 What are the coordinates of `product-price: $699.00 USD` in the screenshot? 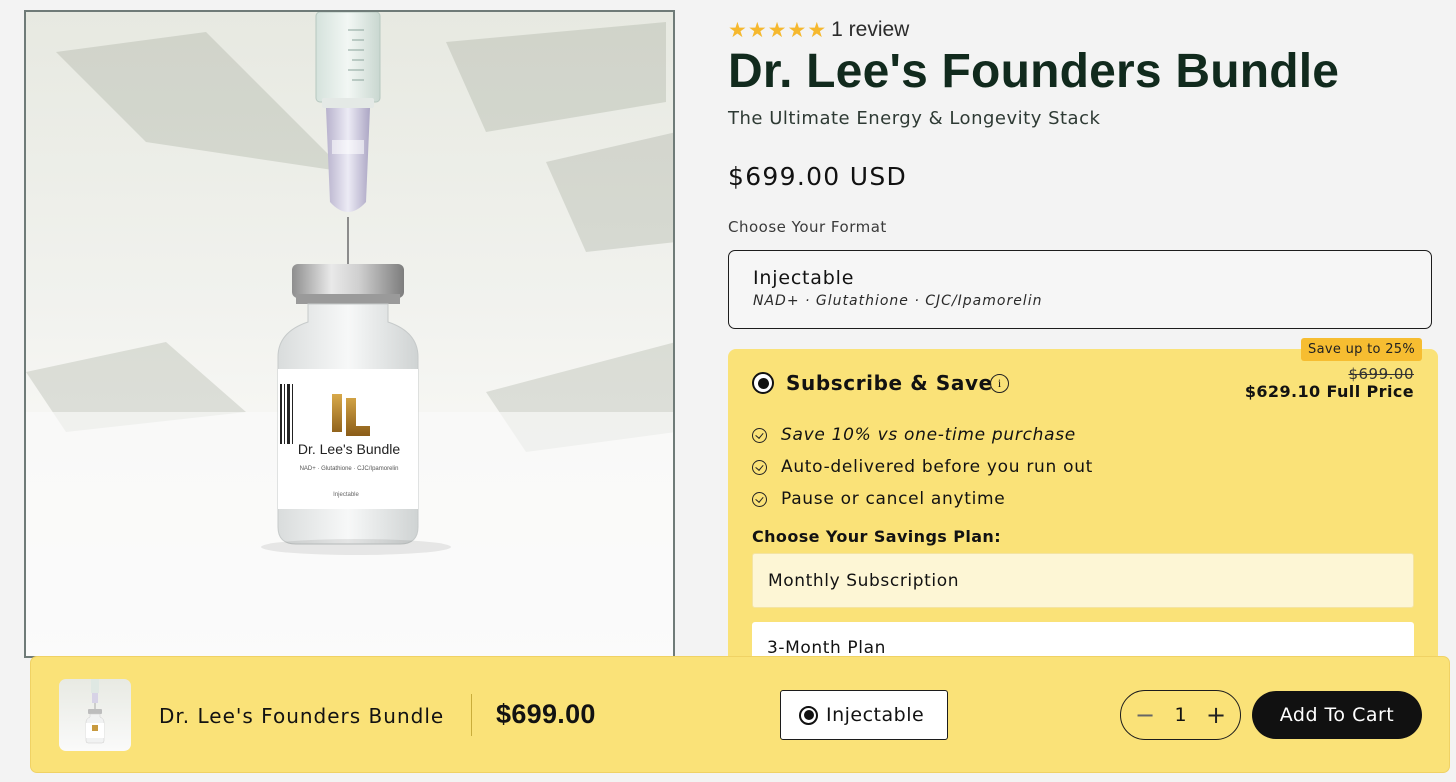 It's located at (818, 176).